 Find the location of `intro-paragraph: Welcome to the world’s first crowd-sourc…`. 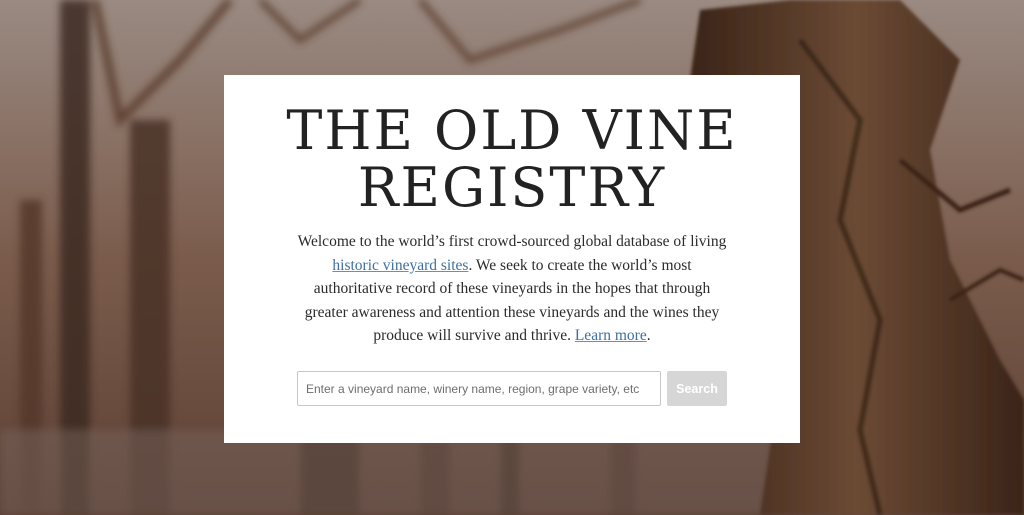

intro-paragraph: Welcome to the world’s first crowd-sourc… is located at coordinates (512, 289).